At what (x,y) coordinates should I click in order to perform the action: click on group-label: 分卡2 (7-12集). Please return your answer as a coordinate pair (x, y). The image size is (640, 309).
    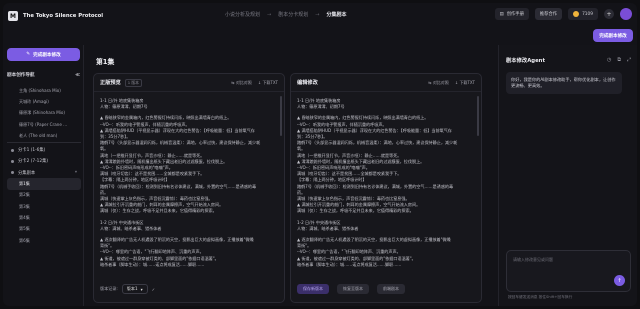
    Looking at the image, I should click on (33, 162).